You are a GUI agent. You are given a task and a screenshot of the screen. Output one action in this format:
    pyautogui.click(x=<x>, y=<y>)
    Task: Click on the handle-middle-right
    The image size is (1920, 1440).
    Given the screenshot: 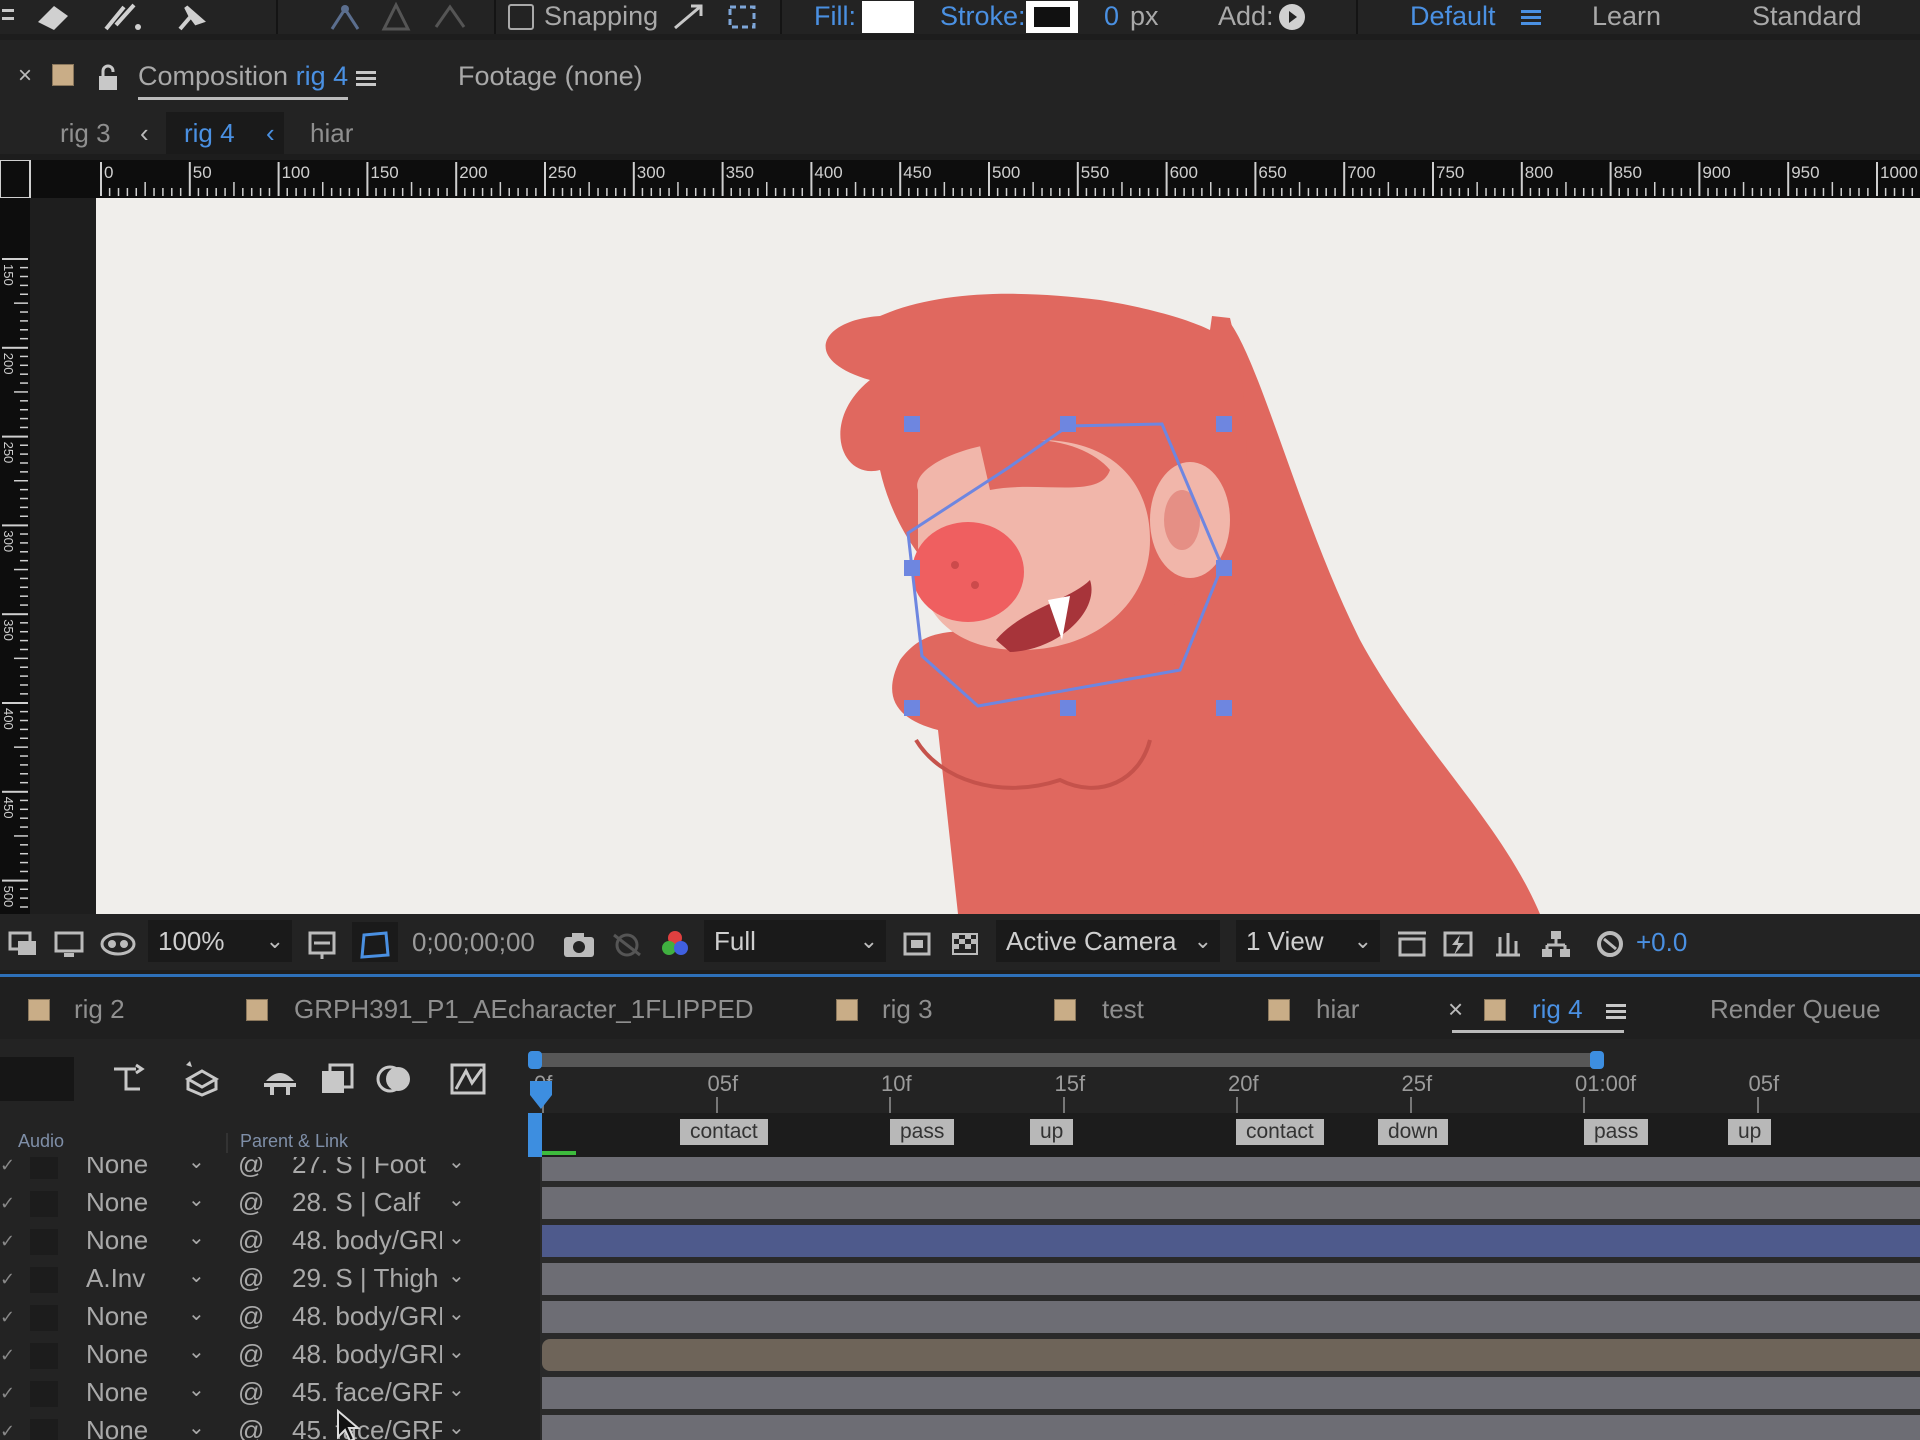 What is the action you would take?
    pyautogui.click(x=1224, y=568)
    